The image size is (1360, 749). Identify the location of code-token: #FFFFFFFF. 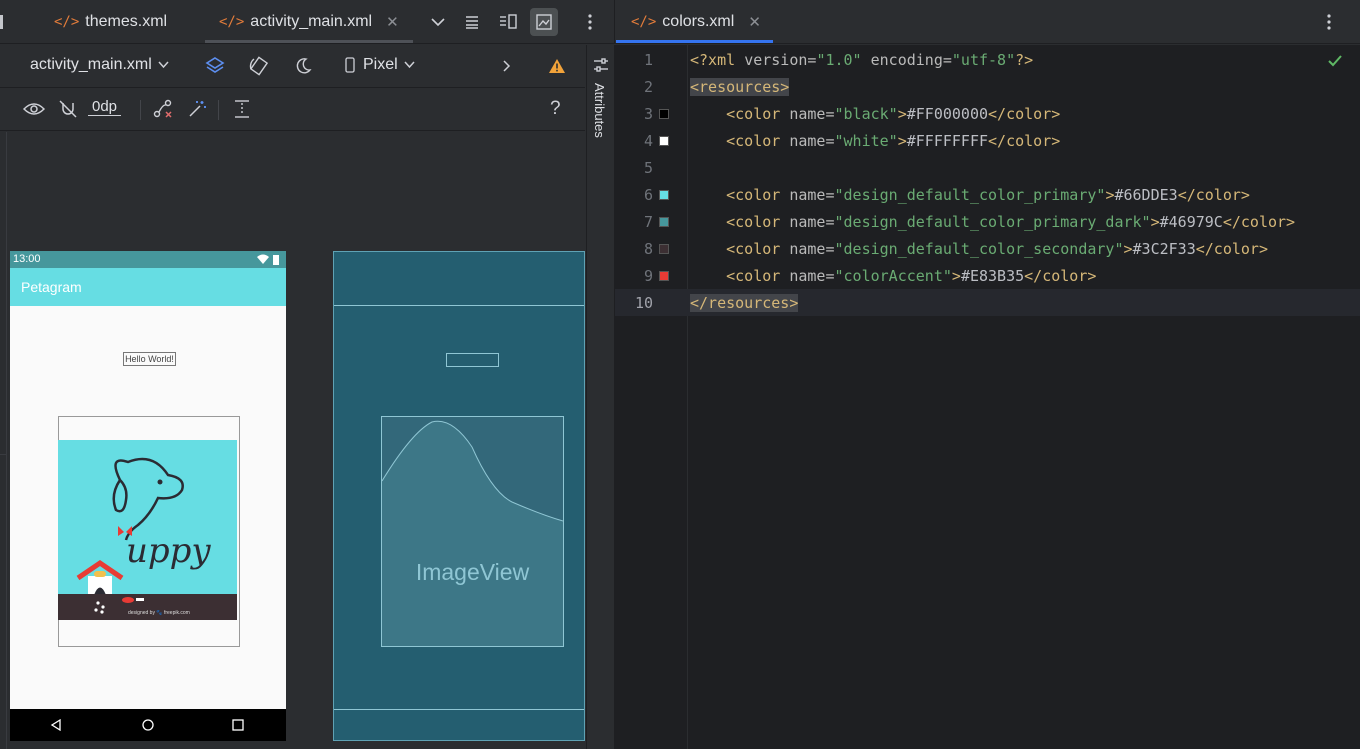
(947, 141).